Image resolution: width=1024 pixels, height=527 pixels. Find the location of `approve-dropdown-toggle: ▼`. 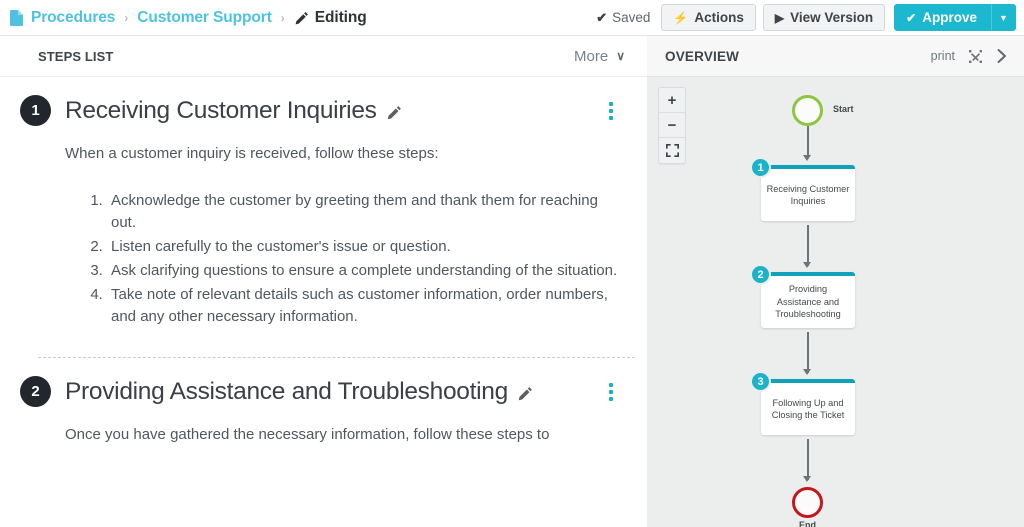

approve-dropdown-toggle: ▼ is located at coordinates (1003, 17).